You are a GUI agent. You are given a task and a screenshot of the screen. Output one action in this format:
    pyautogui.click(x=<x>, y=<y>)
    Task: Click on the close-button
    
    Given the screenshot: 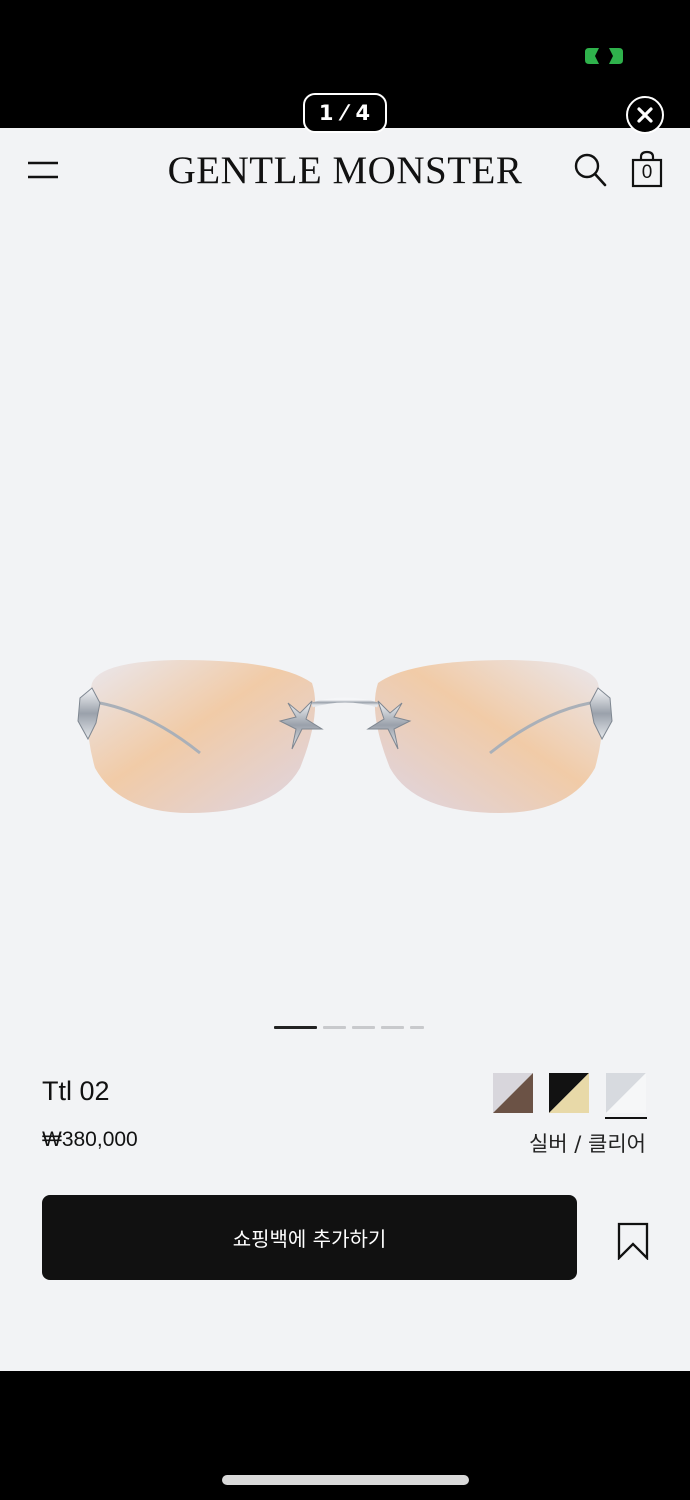 What is the action you would take?
    pyautogui.click(x=645, y=115)
    